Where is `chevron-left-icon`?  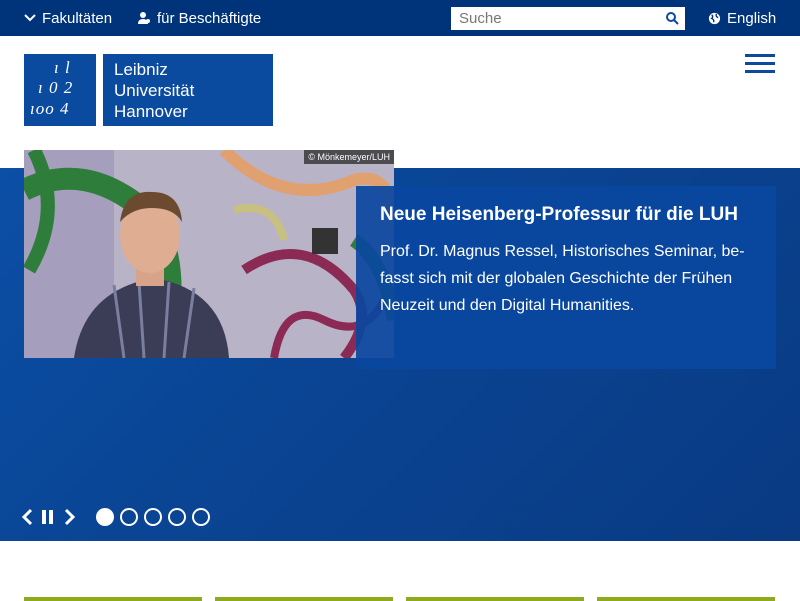 chevron-left-icon is located at coordinates (27, 517).